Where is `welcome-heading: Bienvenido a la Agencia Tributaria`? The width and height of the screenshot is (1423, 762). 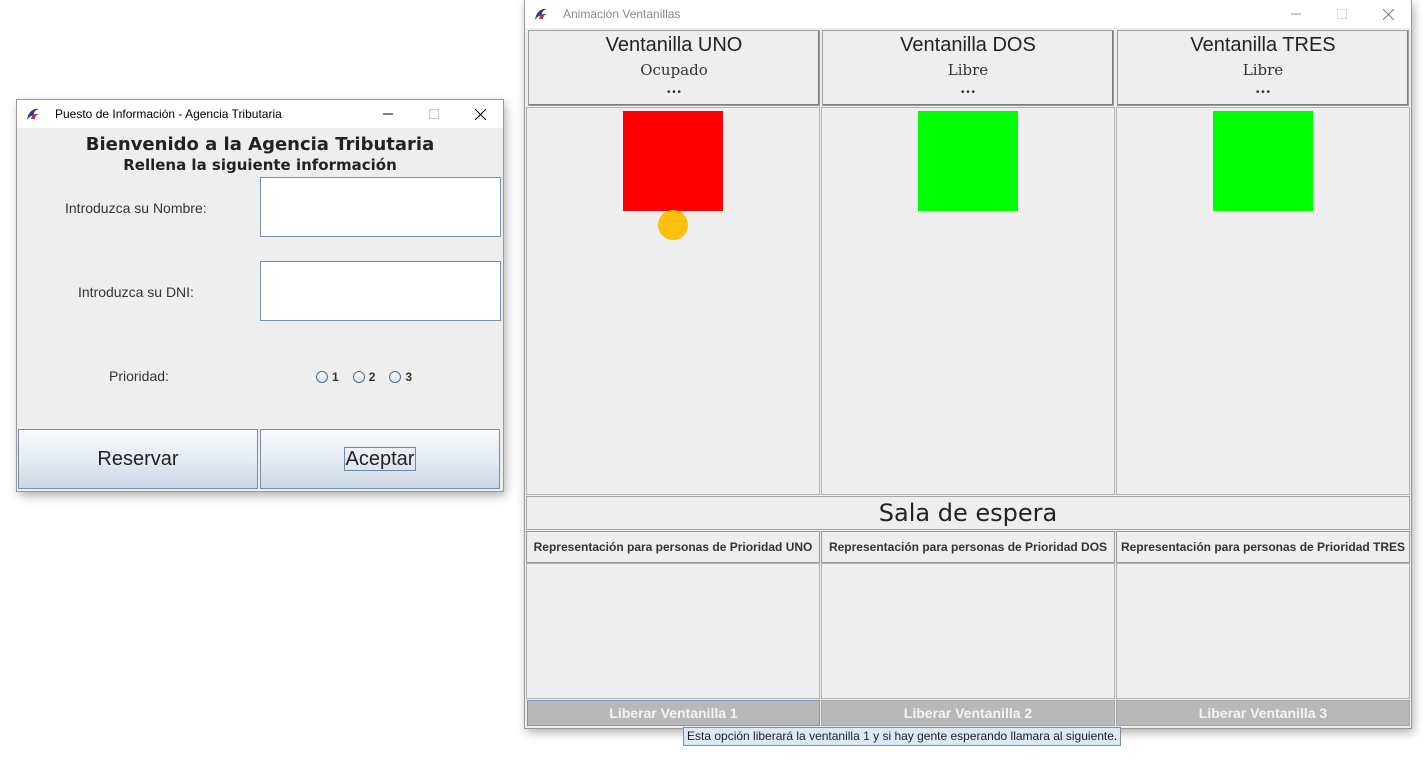
welcome-heading: Bienvenido a la Agencia Tributaria is located at coordinates (260, 144).